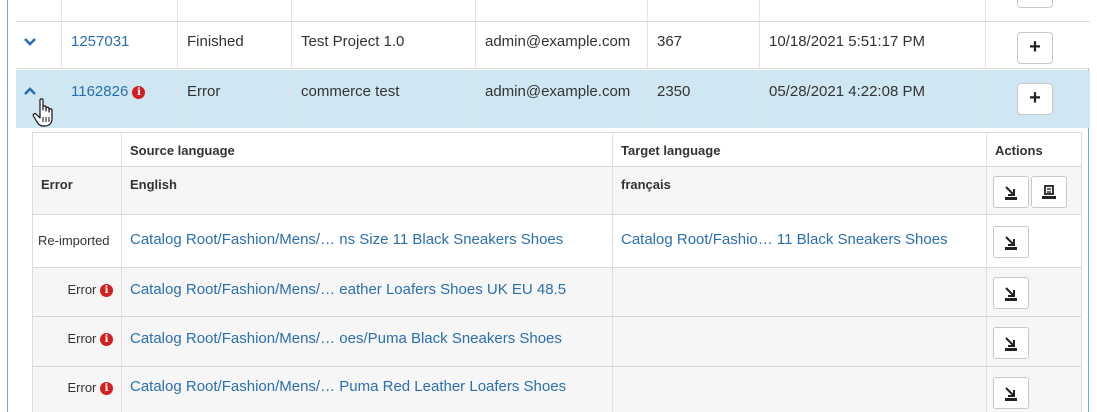 Image resolution: width=1097 pixels, height=412 pixels. What do you see at coordinates (30, 42) in the screenshot?
I see `chevron-down-icon` at bounding box center [30, 42].